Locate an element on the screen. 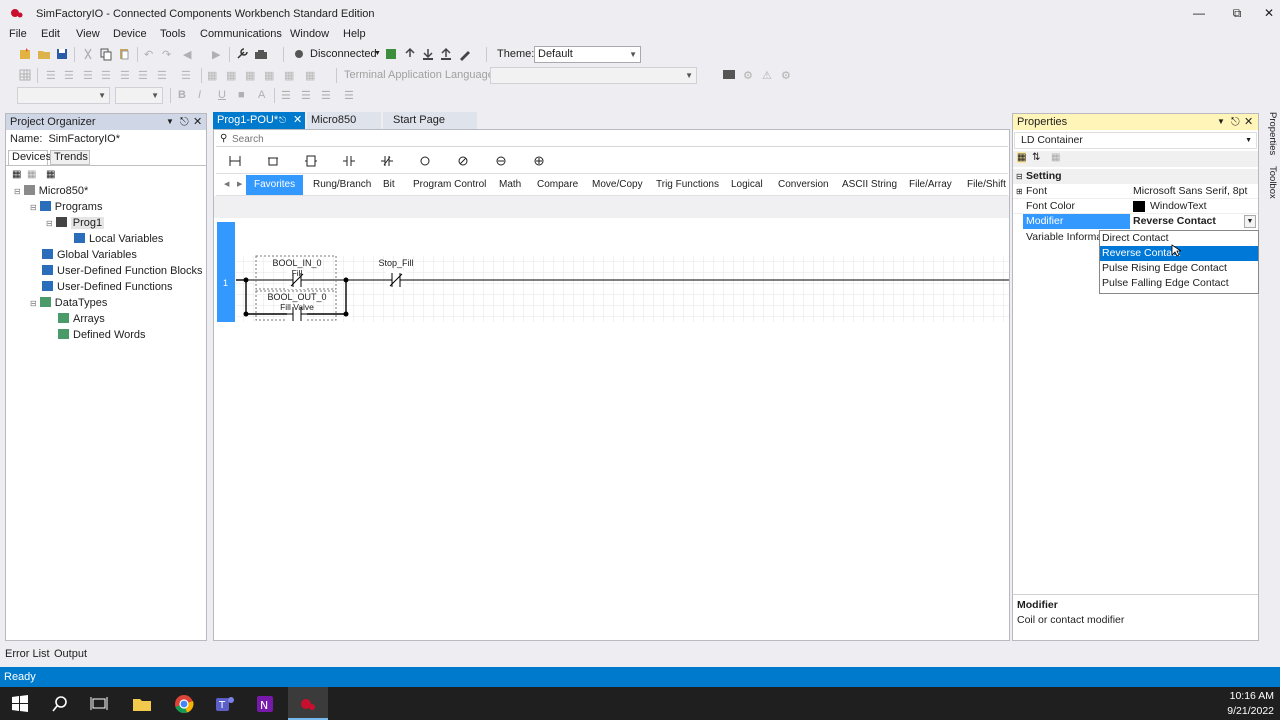 The image size is (1280, 720). wrench-icon is located at coordinates (242, 54).